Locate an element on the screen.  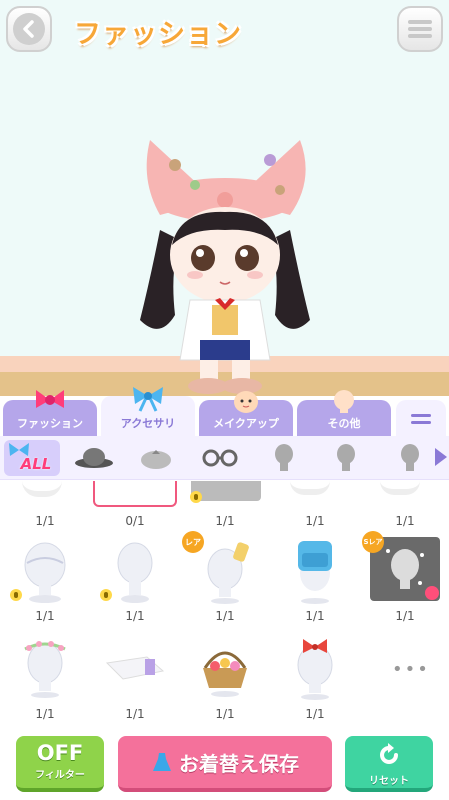
subcategory-bar: ALL is located at coordinates (224, 458).